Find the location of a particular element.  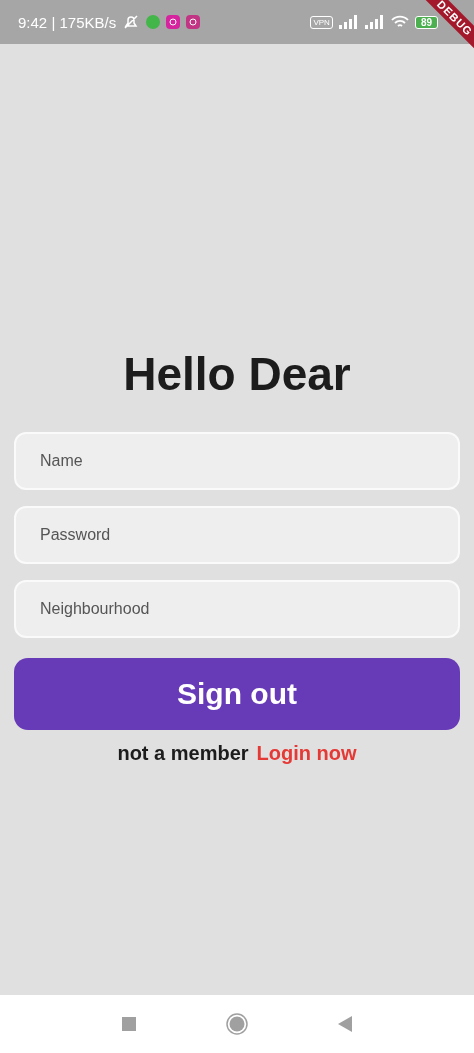

back-icon is located at coordinates (345, 1024).